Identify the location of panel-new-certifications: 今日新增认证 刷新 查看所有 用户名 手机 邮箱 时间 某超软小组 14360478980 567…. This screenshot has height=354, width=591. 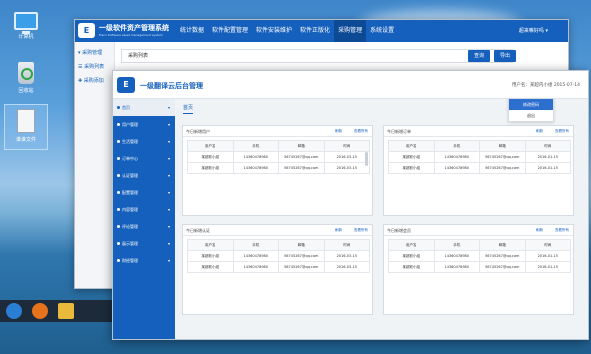
(277, 269).